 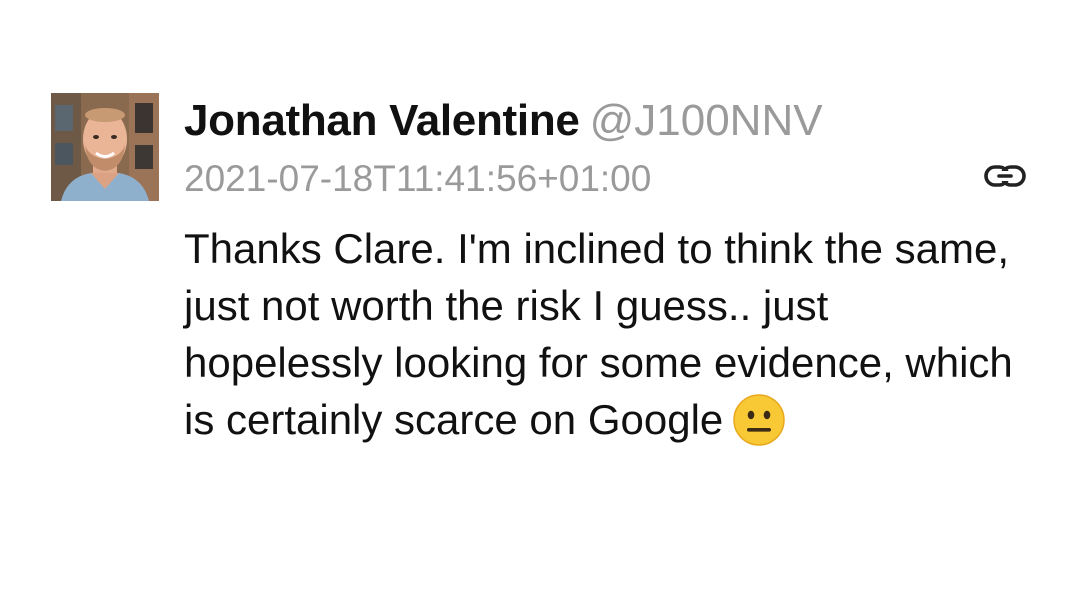 I want to click on tweet-header: Jonathan Valentine @J100NNV, so click(x=503, y=121).